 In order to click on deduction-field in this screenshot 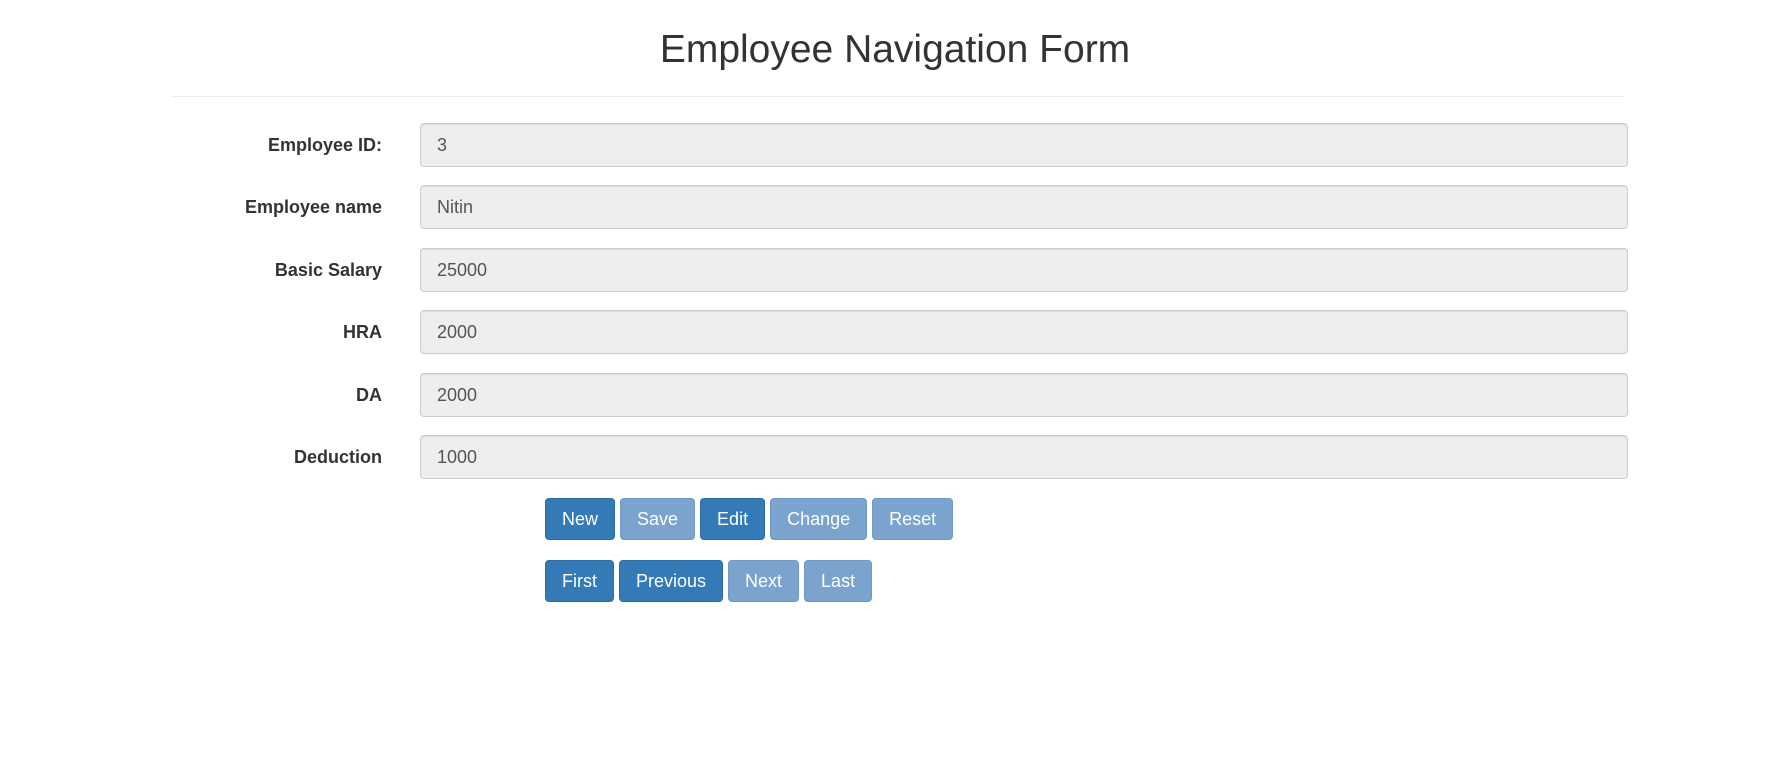, I will do `click(1024, 457)`.